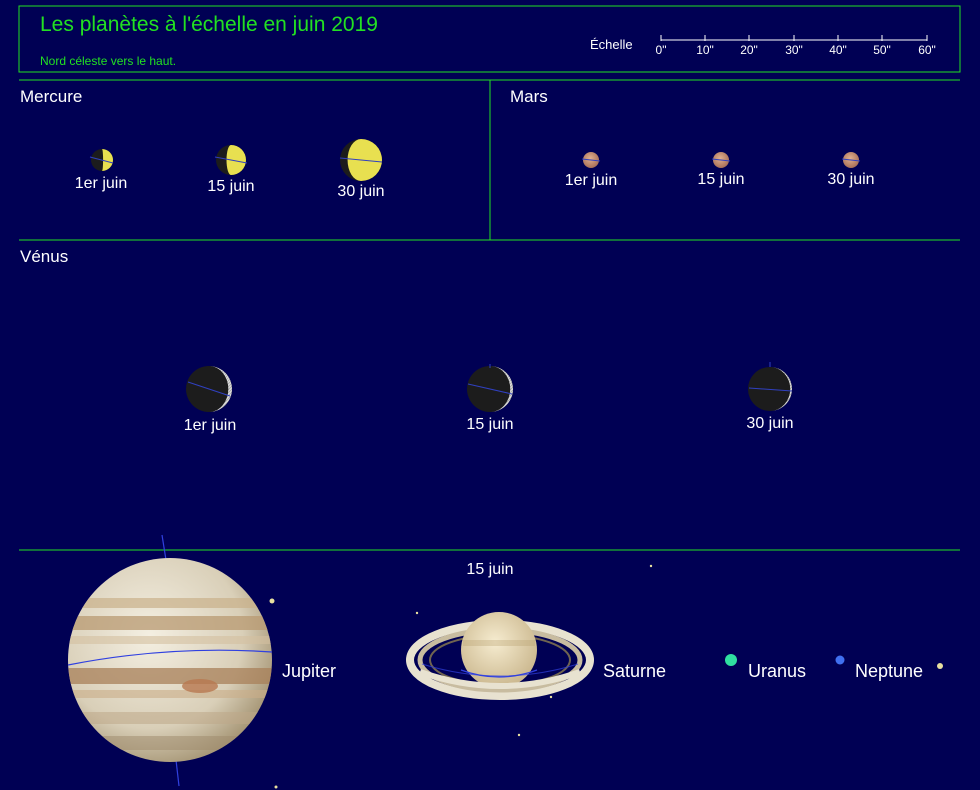  Describe the element at coordinates (490, 424) in the screenshot. I see `venus-date-label: 15 juin` at that location.